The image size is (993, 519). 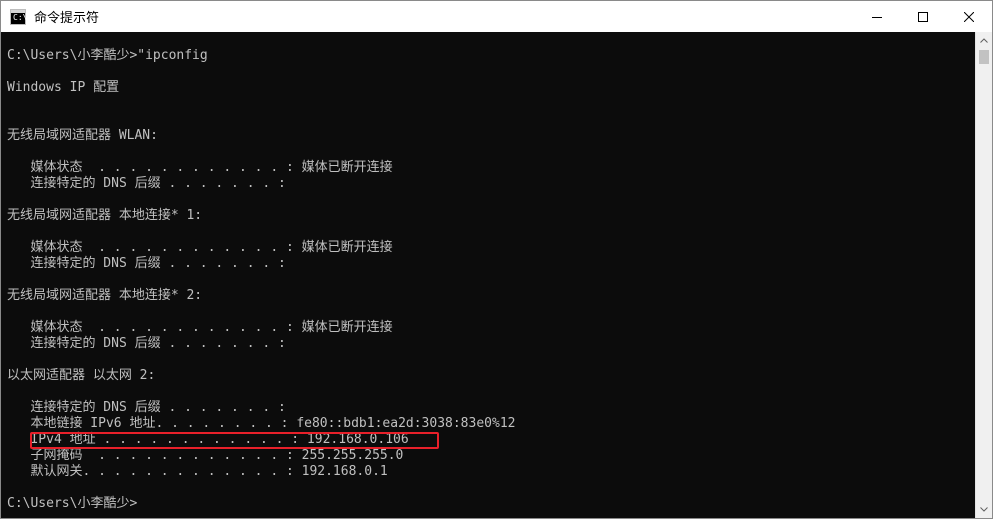 I want to click on close-button, so click(x=969, y=16).